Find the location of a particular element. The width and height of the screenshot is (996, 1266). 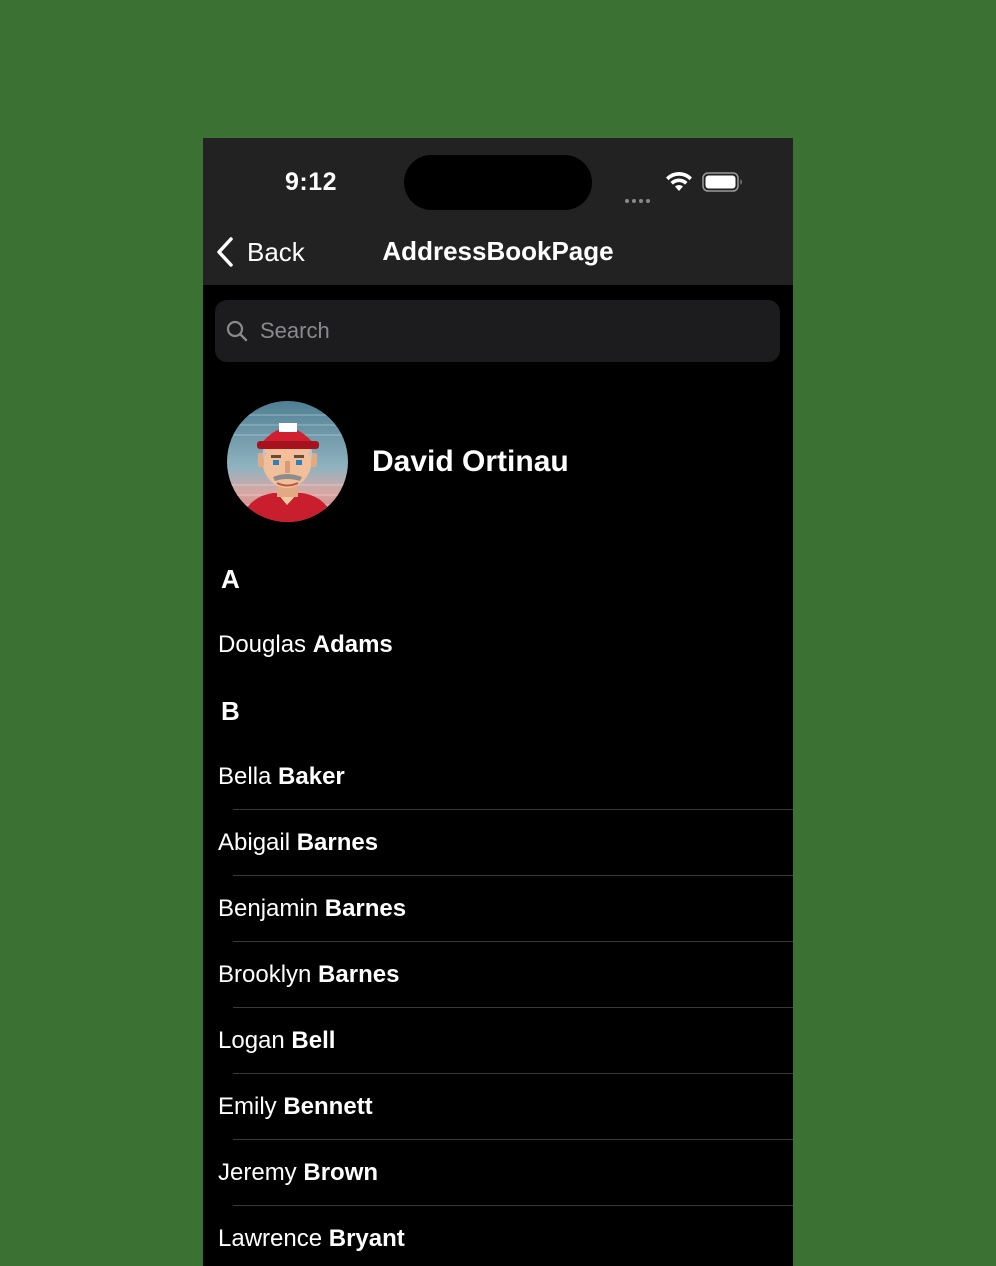

profile-header: David Ortinau is located at coordinates (398, 461).